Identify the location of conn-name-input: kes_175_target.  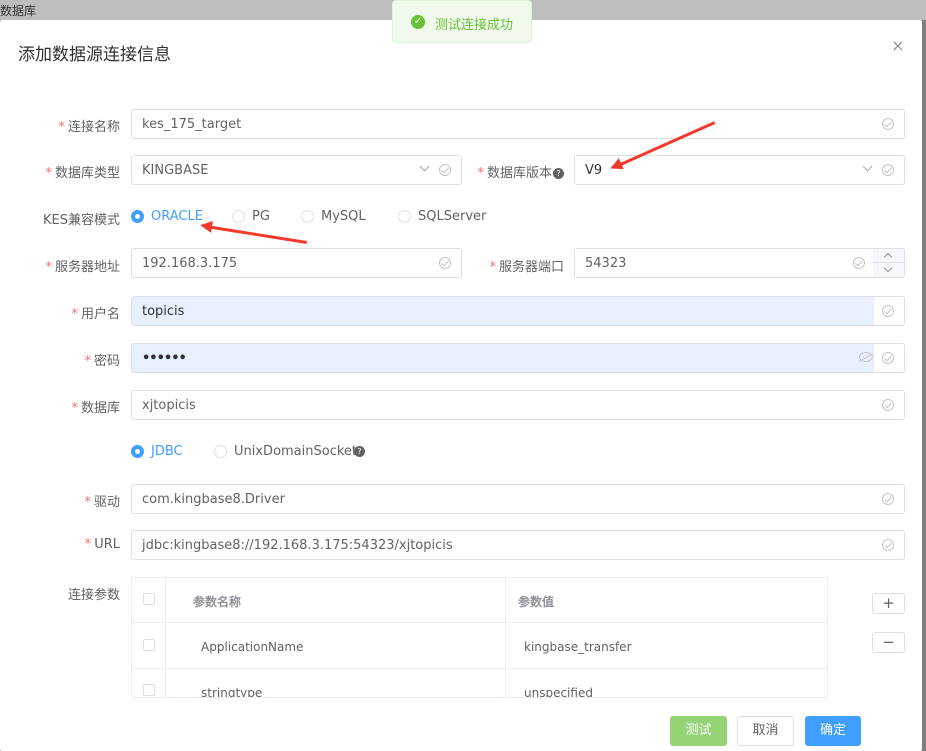
(518, 124).